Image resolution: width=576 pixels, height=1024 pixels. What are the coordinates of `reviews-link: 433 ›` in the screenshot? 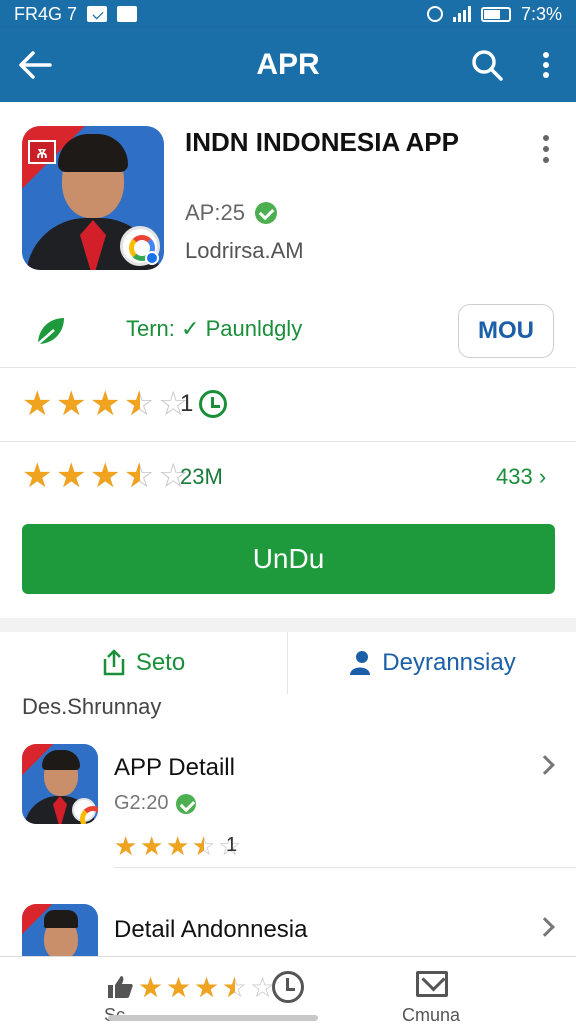 It's located at (521, 477).